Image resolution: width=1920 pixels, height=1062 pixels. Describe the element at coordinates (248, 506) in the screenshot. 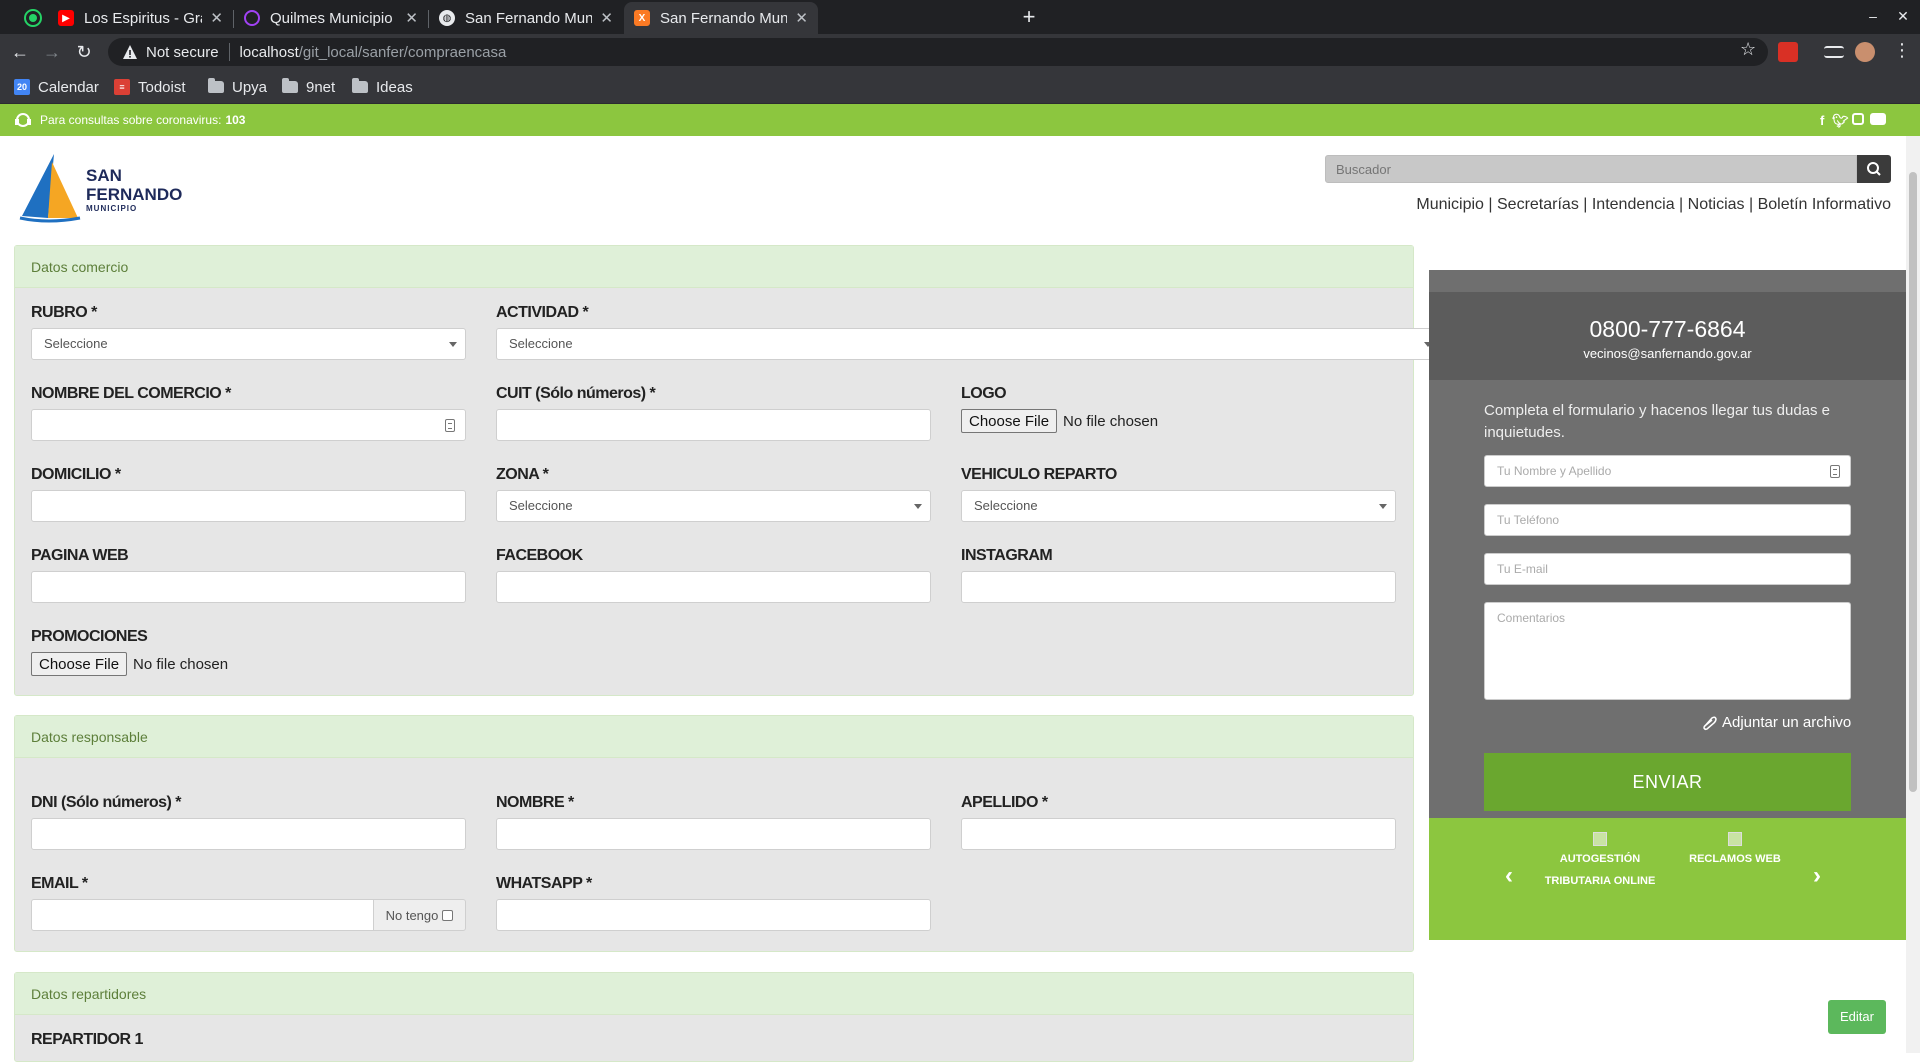

I see `domicilio-input` at that location.